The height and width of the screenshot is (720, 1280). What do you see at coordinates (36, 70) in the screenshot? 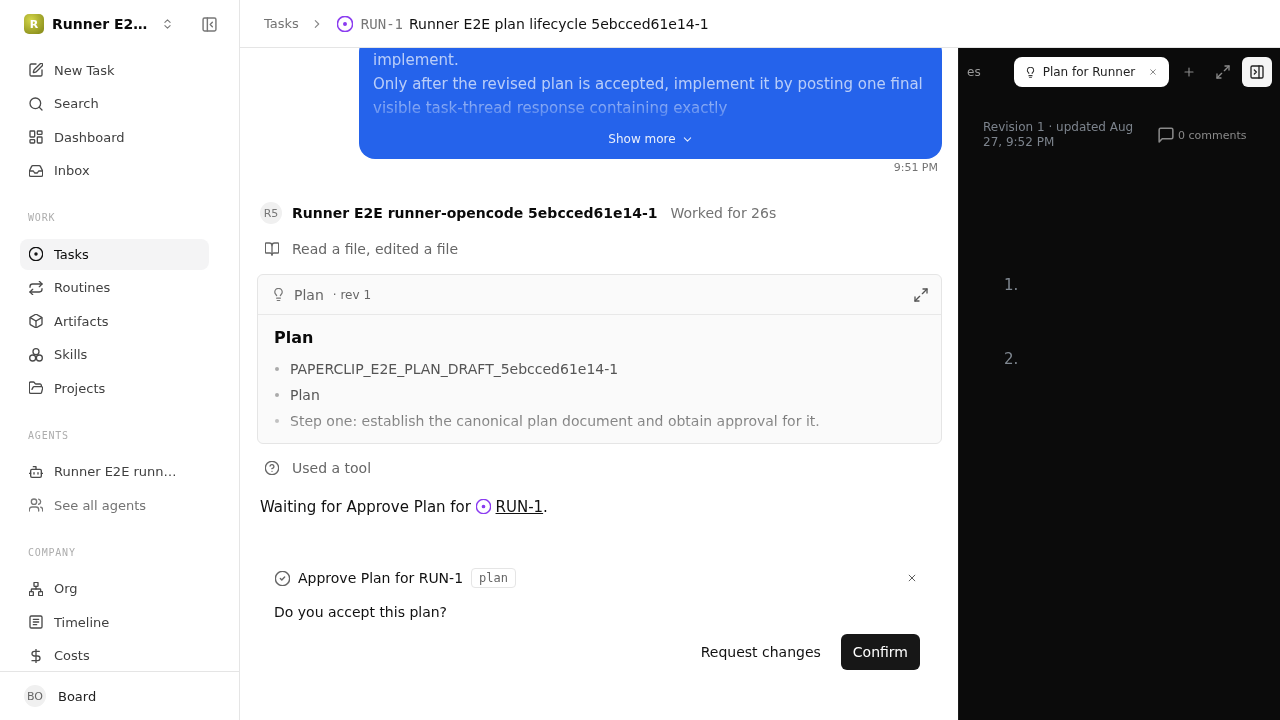
I see `pencil-square-icon` at bounding box center [36, 70].